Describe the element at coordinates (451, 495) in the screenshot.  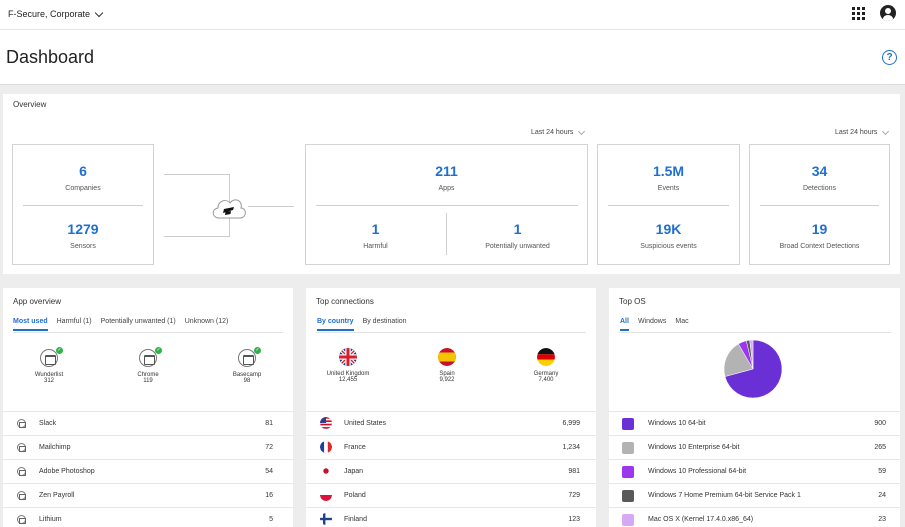
I see `list-item: Poland 729` at that location.